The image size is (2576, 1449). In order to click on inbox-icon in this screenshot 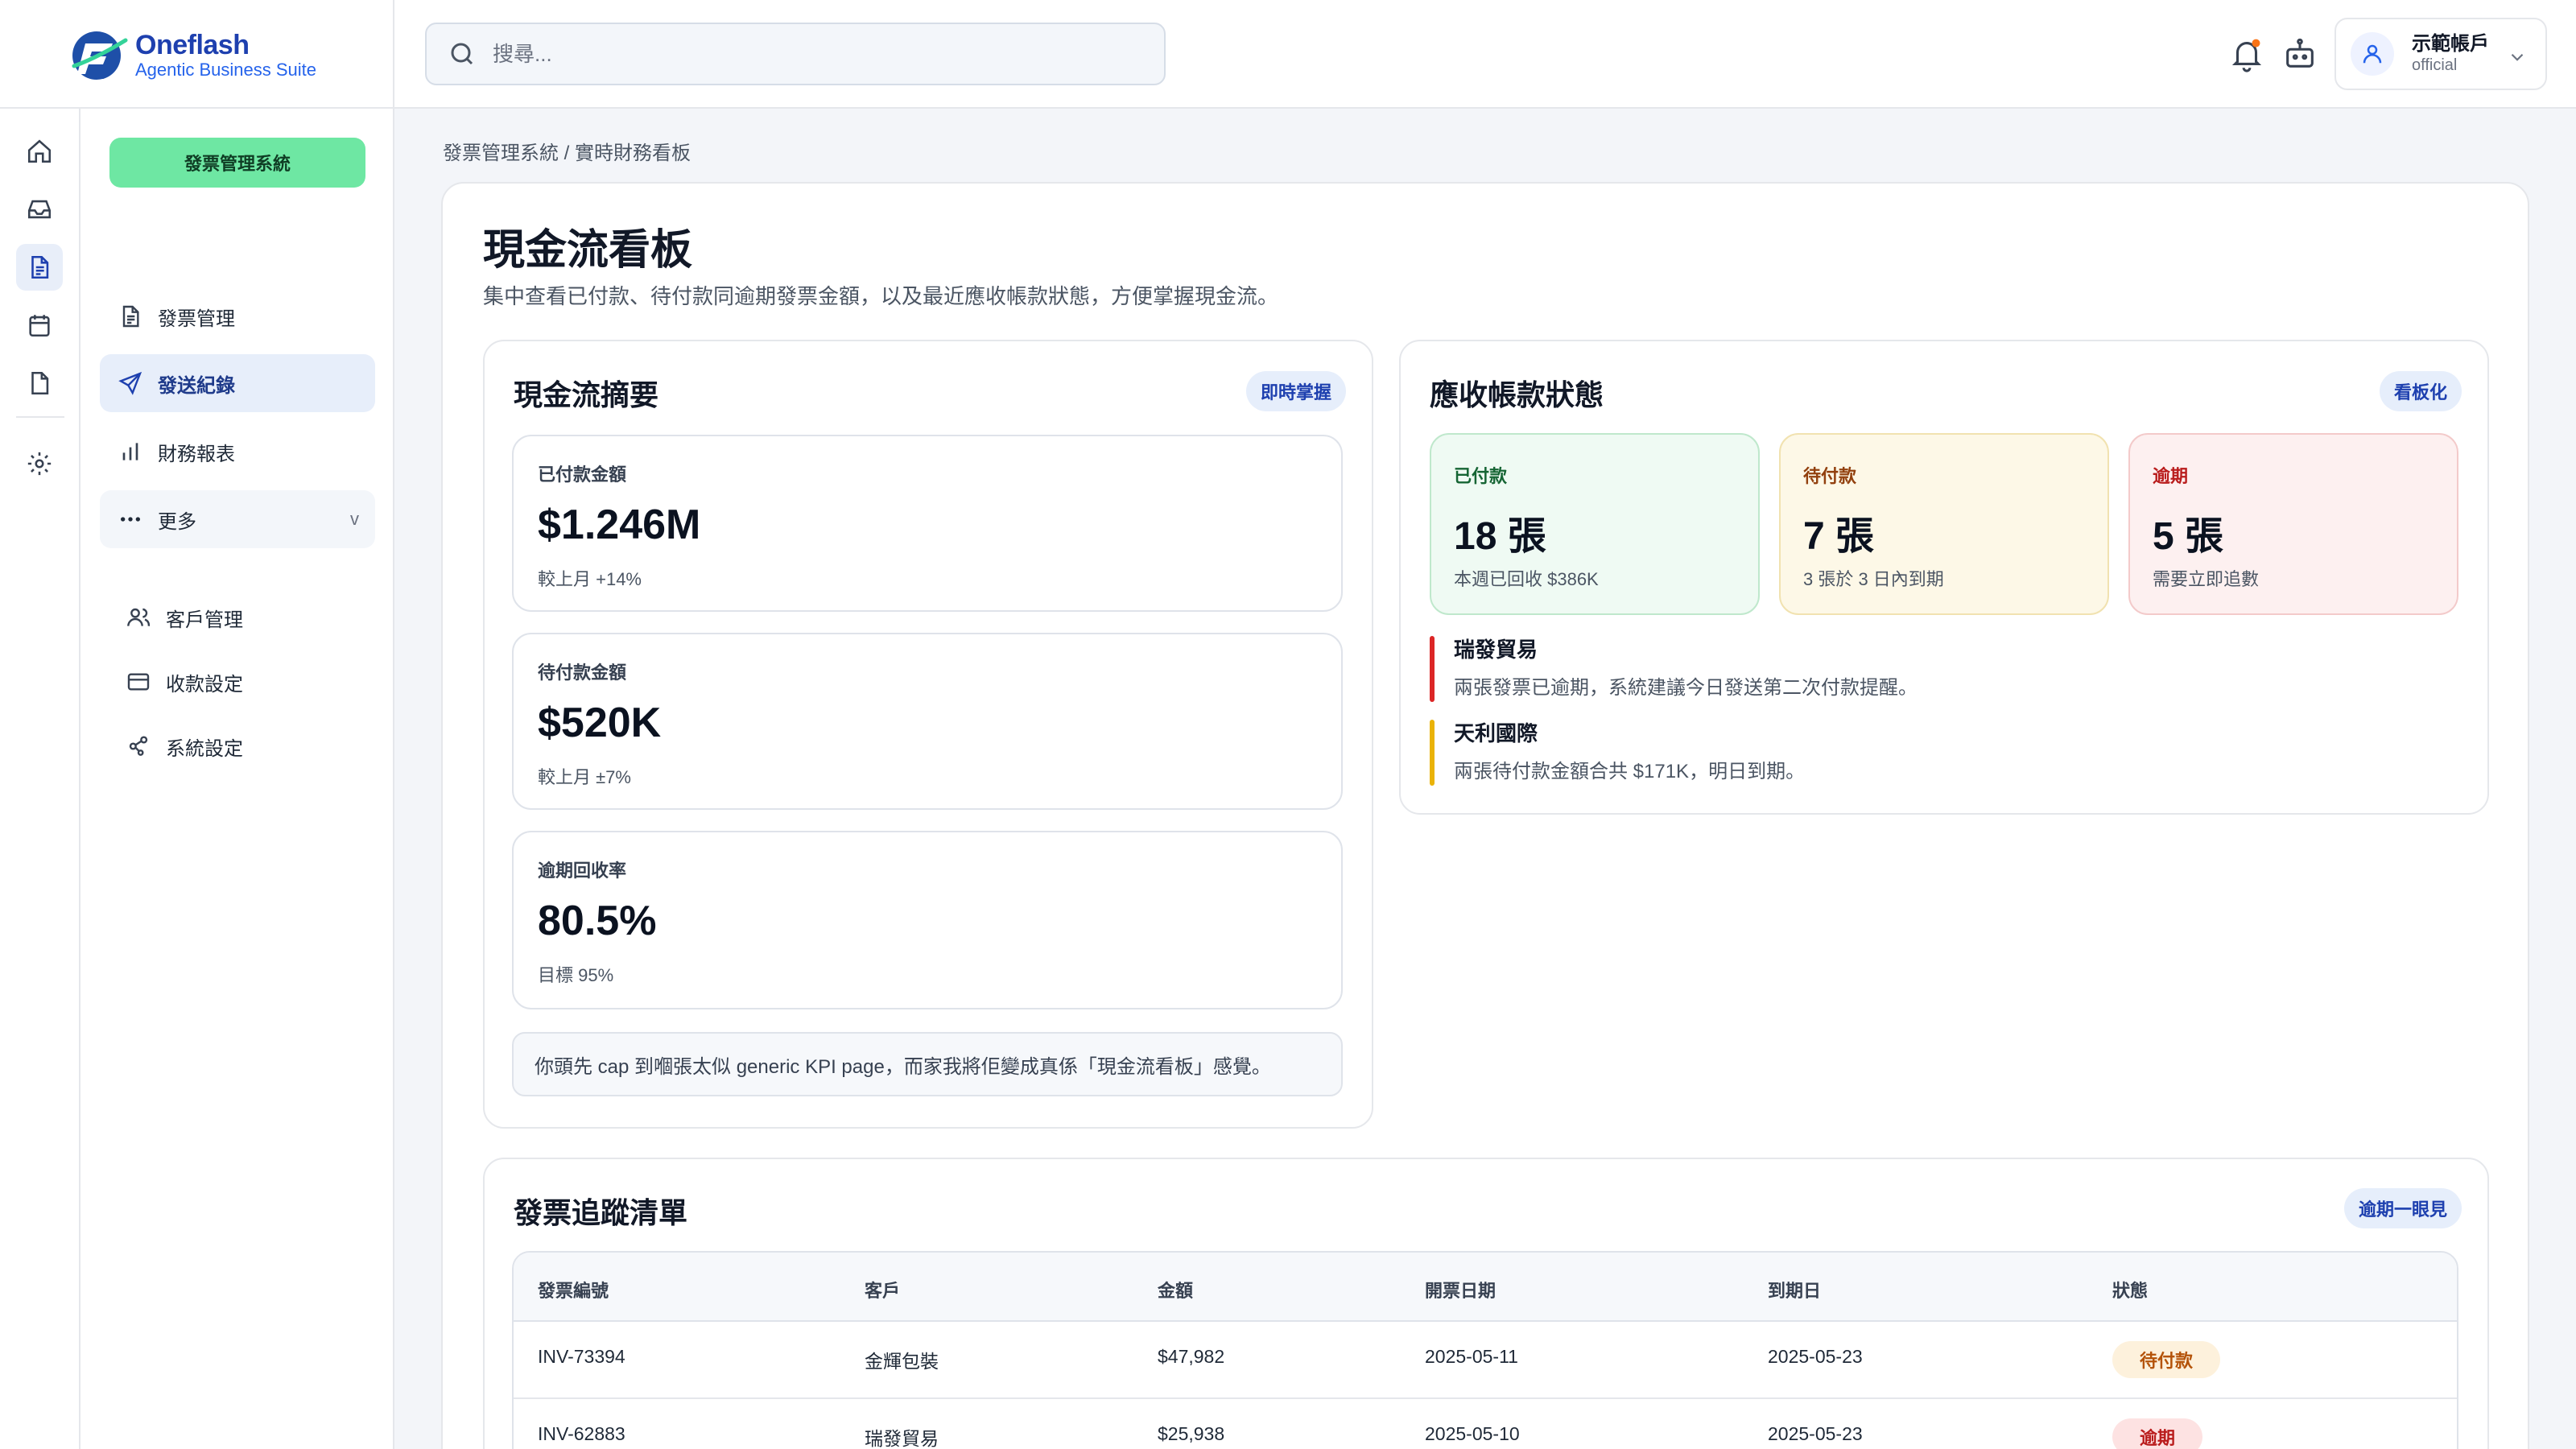, I will do `click(39, 209)`.